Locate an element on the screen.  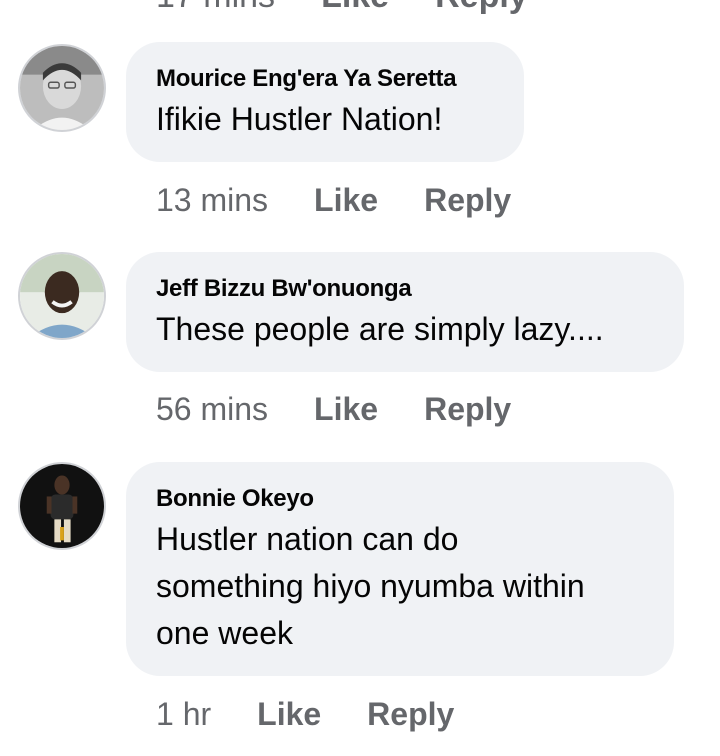
comment-actions: 56 mins Like Reply is located at coordinates (333, 409).